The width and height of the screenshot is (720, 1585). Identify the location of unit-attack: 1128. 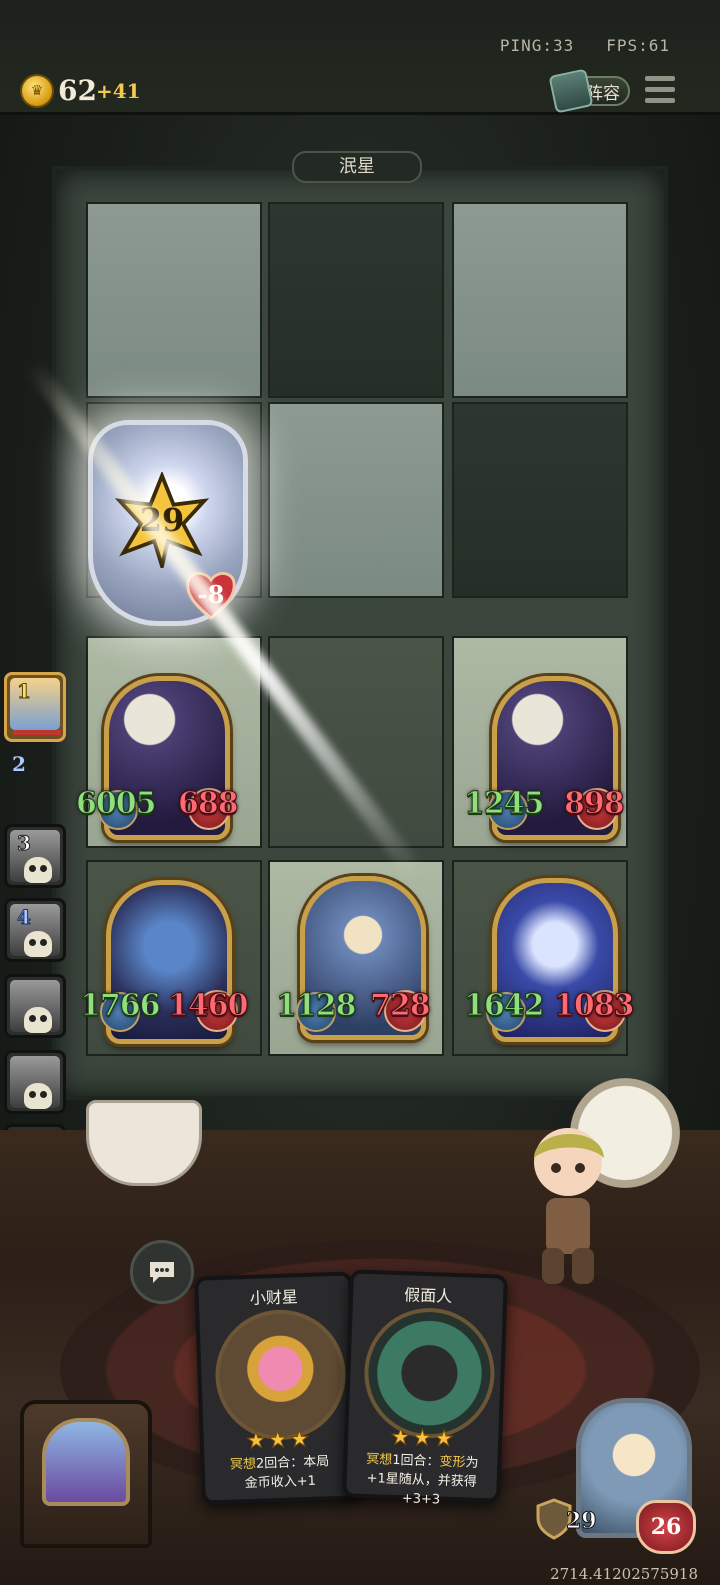
(316, 1006).